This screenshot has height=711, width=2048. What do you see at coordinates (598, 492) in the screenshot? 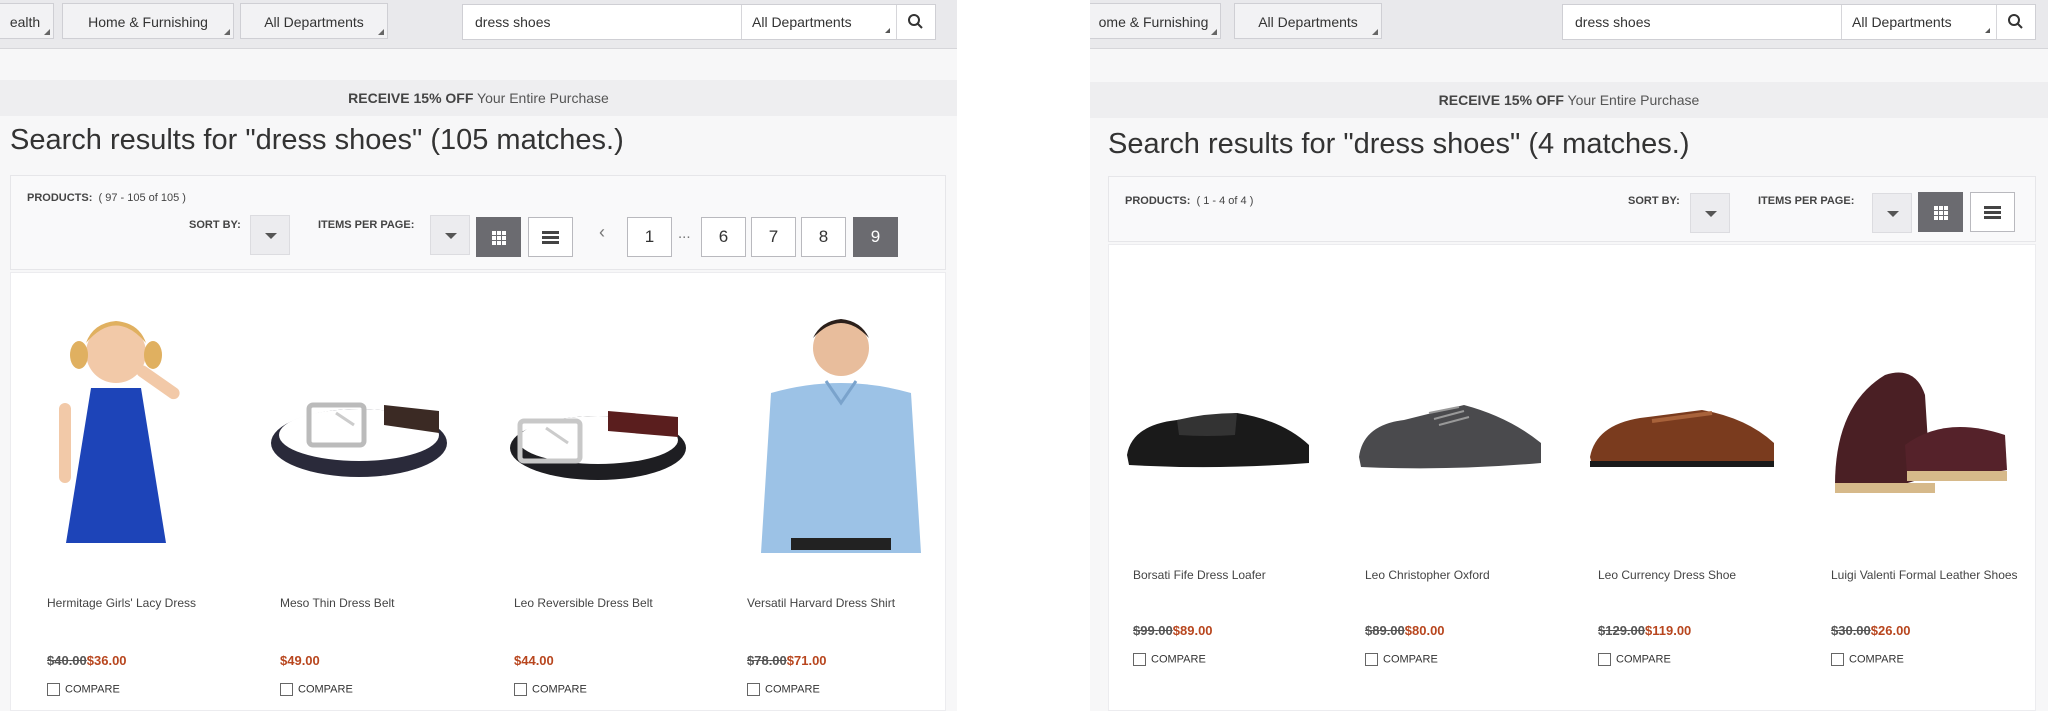
I see `product-card: Leo Reversible Dress Belt $44.00 COMPARE` at bounding box center [598, 492].